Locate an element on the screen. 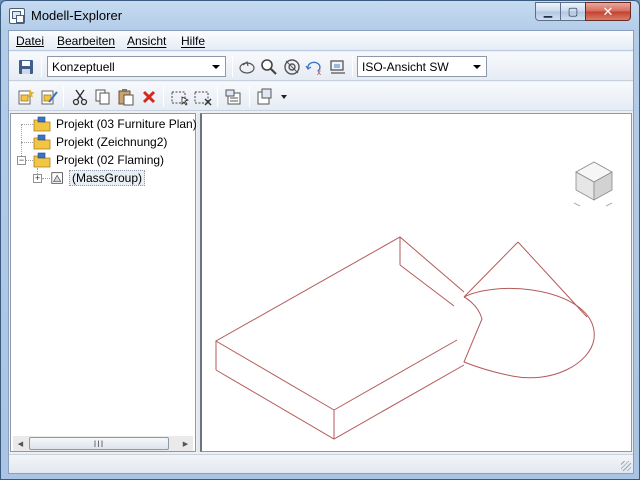  properties-icon is located at coordinates (232, 96).